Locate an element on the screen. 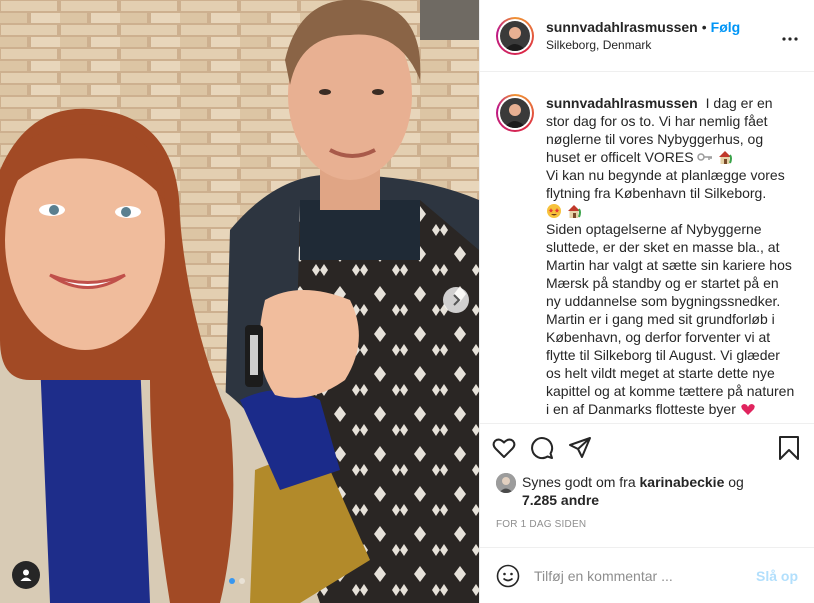 The width and height of the screenshot is (814, 603). save-button is located at coordinates (789, 447).